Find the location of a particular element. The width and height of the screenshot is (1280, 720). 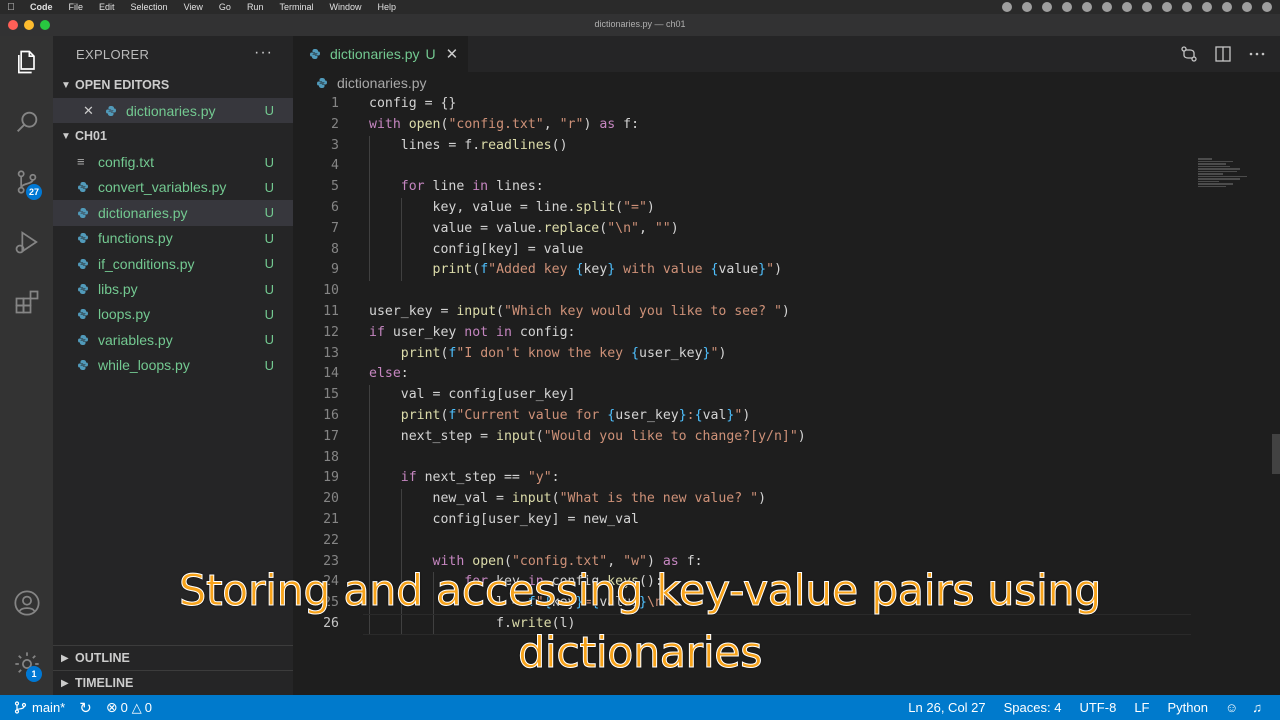

battery-icon is located at coordinates (1207, 7).